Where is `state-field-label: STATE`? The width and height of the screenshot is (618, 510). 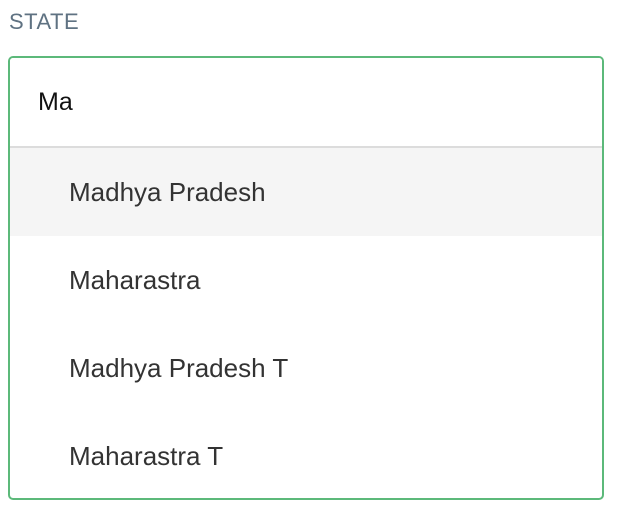
state-field-label: STATE is located at coordinates (44, 21).